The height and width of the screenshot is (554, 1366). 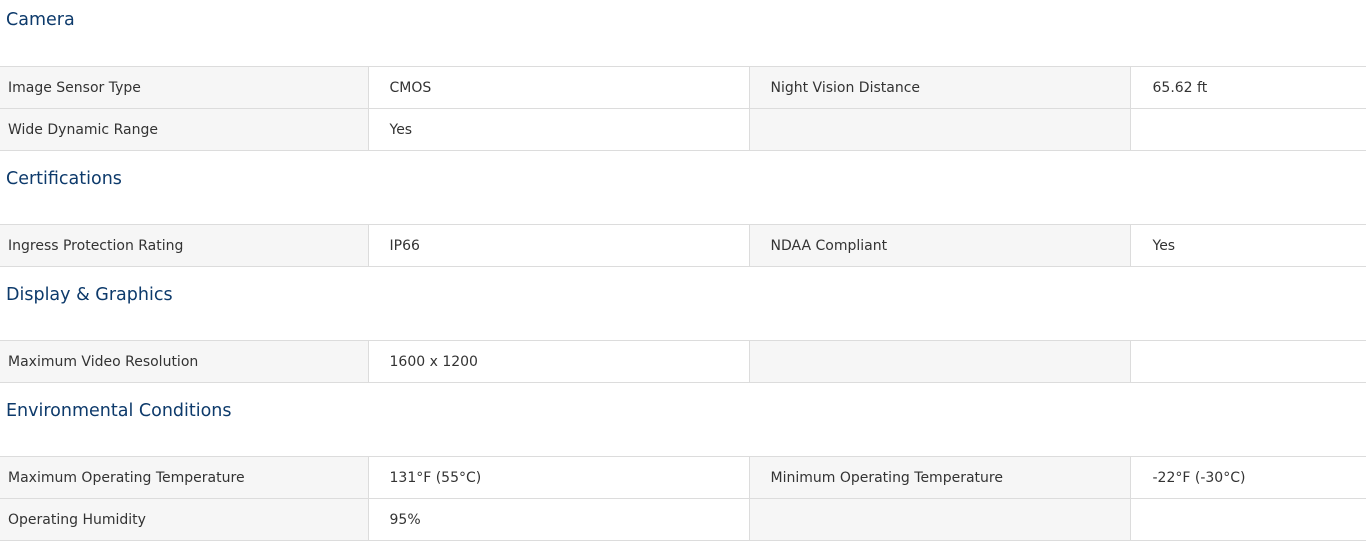 I want to click on section-title-display-graphics: Display & Graphics, so click(x=89, y=295).